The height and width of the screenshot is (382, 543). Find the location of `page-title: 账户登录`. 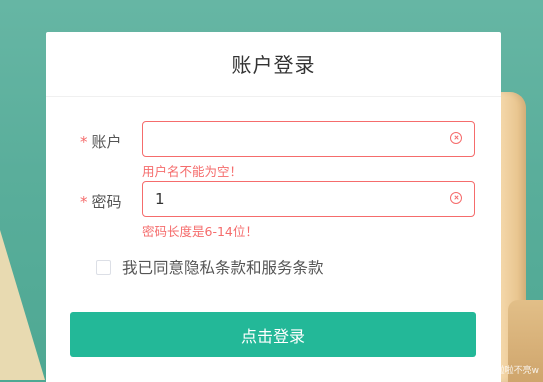

page-title: 账户登录 is located at coordinates (273, 65).